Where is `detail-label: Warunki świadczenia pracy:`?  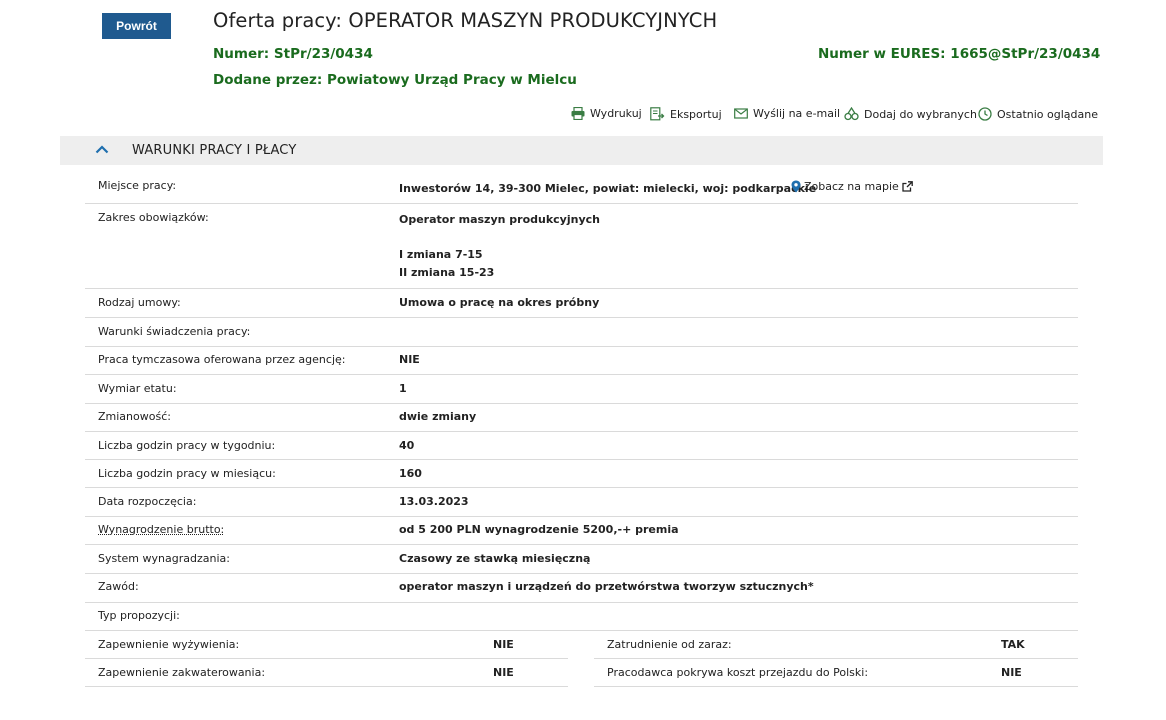
detail-label: Warunki świadczenia pracy: is located at coordinates (174, 331).